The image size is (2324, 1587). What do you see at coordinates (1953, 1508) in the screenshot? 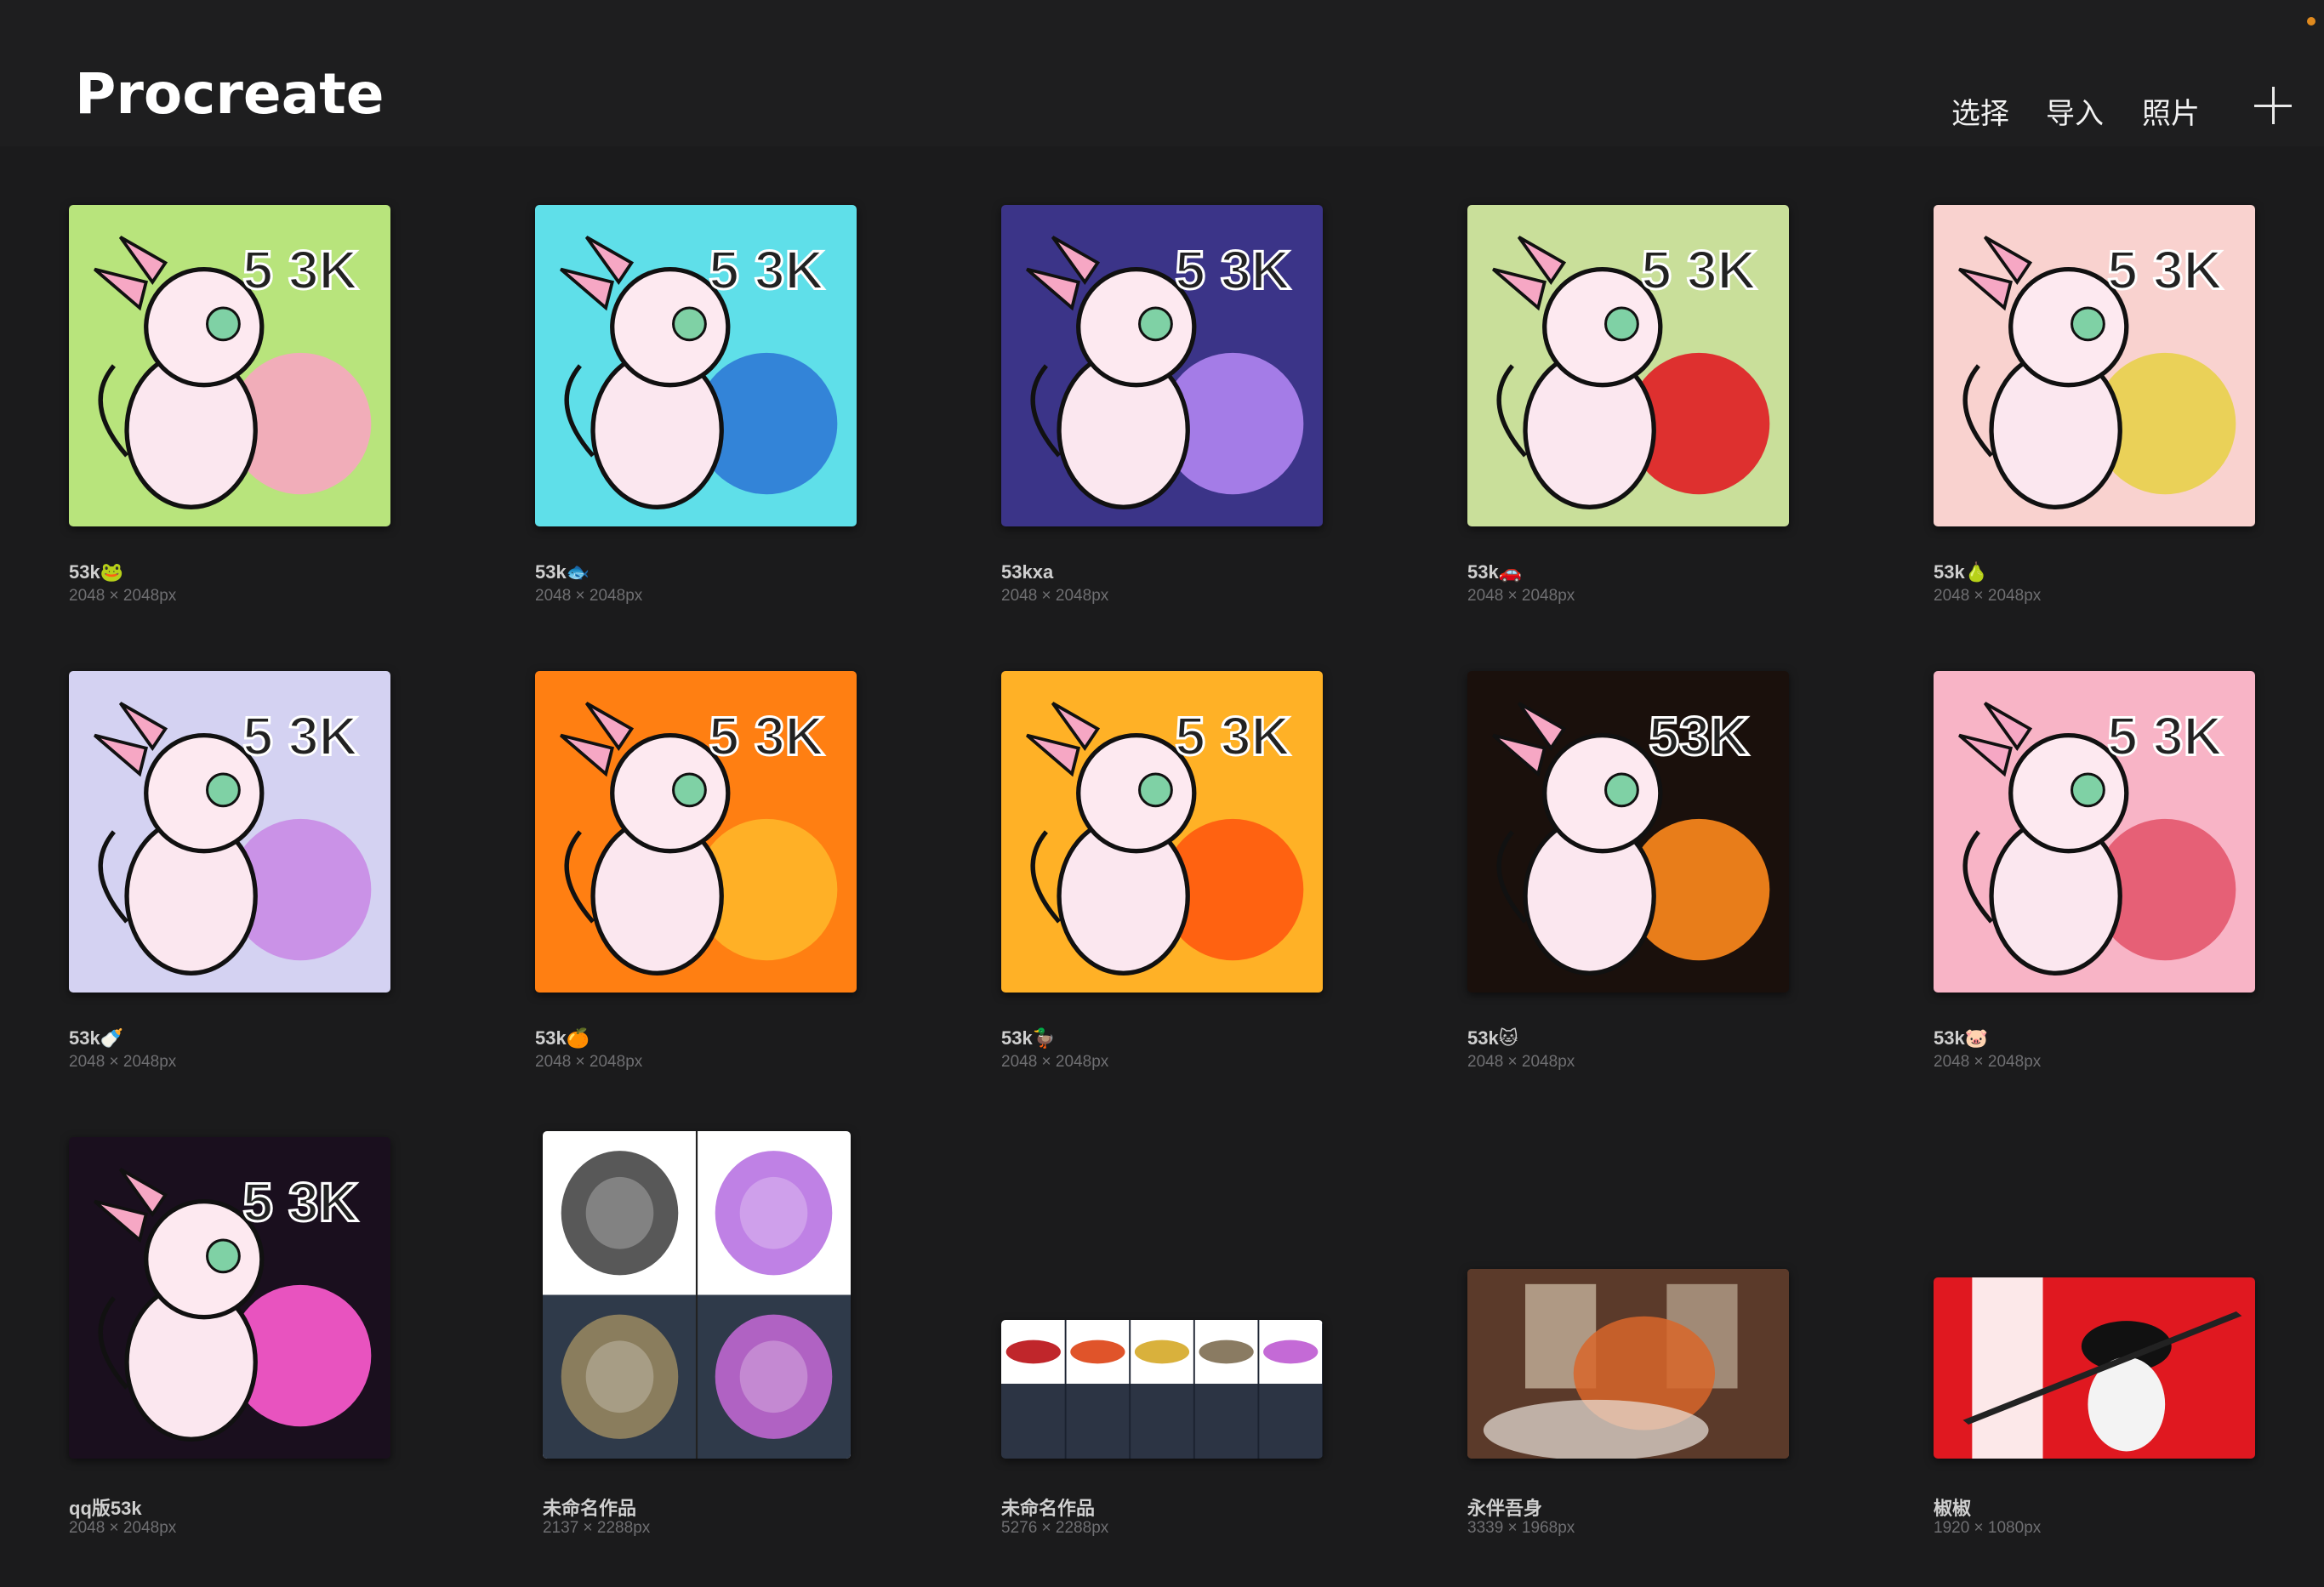
I see `artwork-title: 椒椒` at bounding box center [1953, 1508].